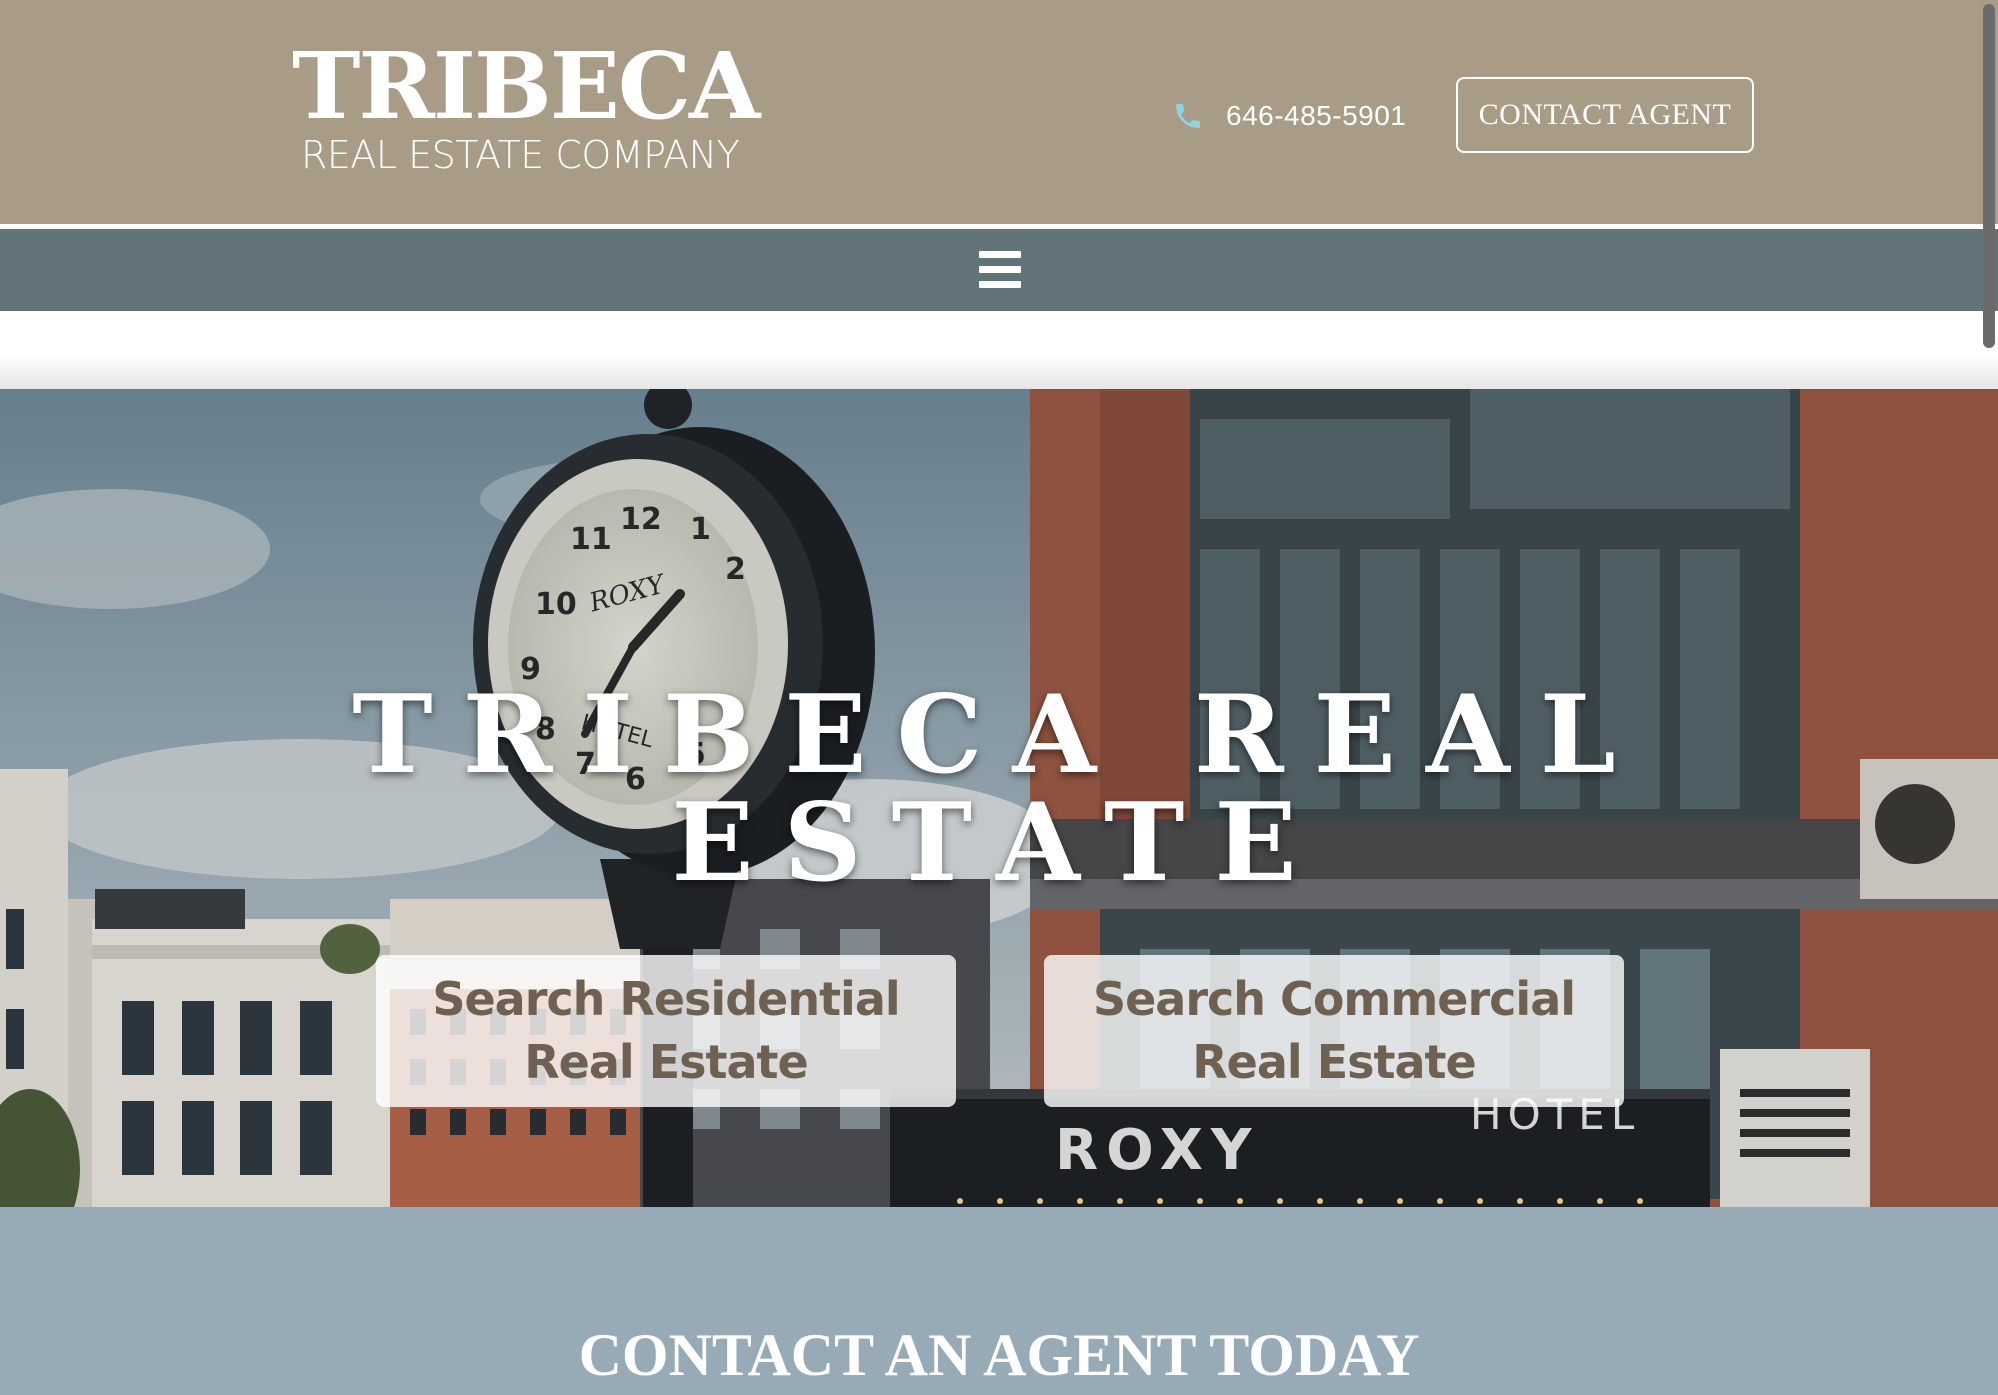  I want to click on search-residential-button: Search Residential Real Estate, so click(666, 1031).